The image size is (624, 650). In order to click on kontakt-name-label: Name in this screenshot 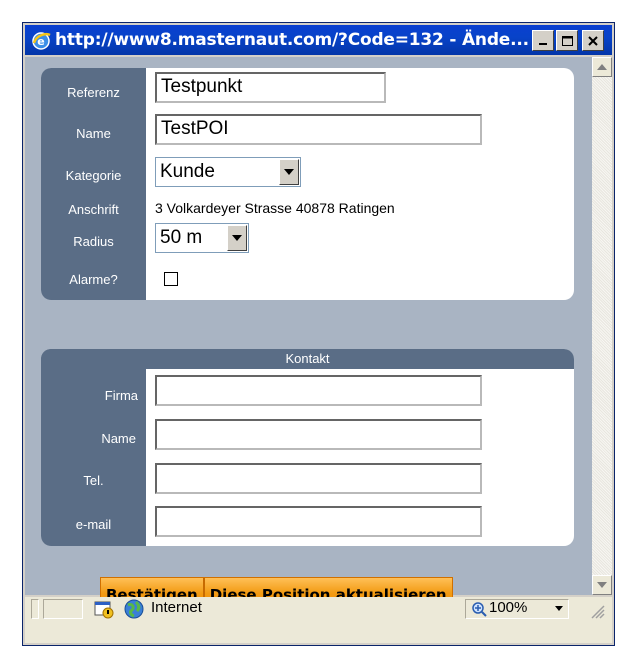, I will do `click(118, 438)`.